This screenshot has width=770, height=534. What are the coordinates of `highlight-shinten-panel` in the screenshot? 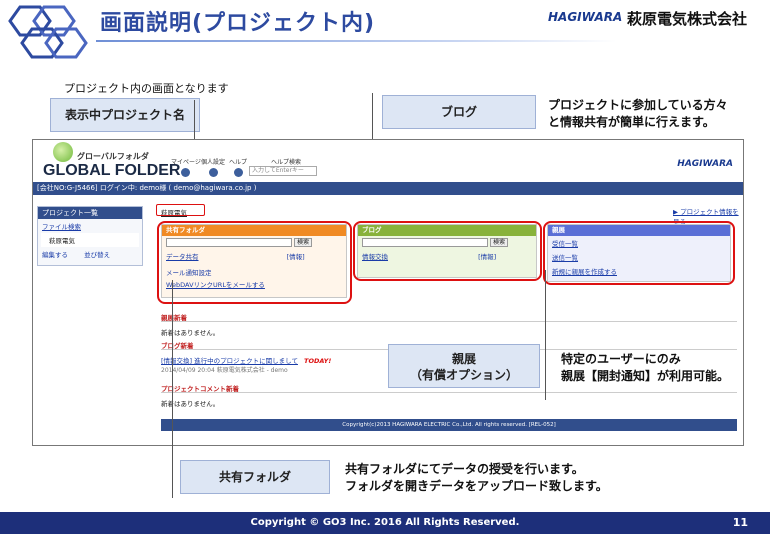 It's located at (639, 253).